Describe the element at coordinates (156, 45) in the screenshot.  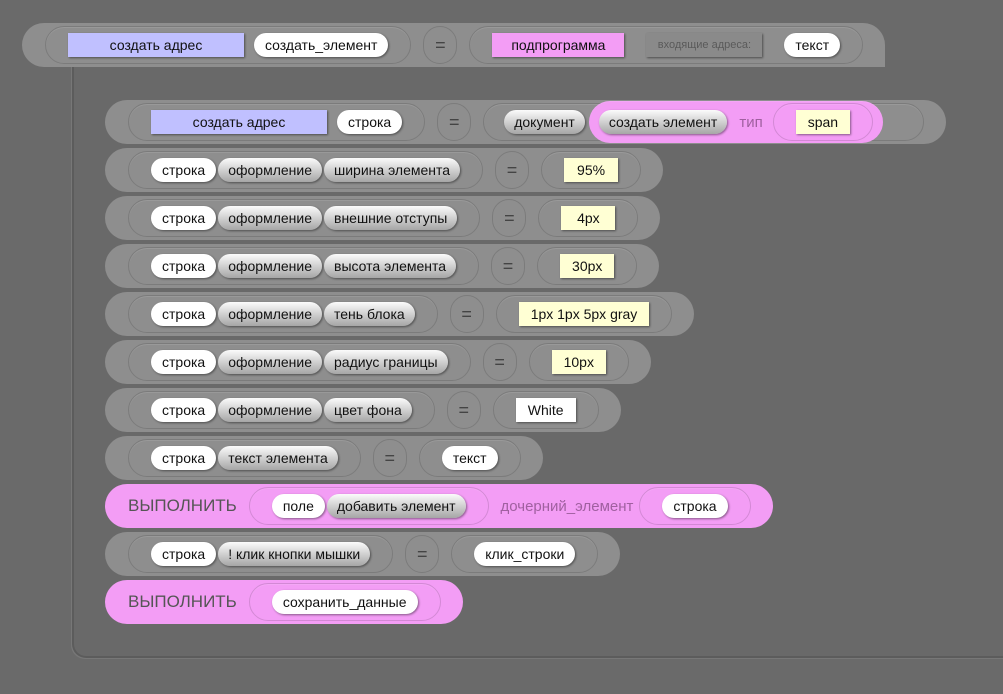
I see `create-address-label: создать адрес` at that location.